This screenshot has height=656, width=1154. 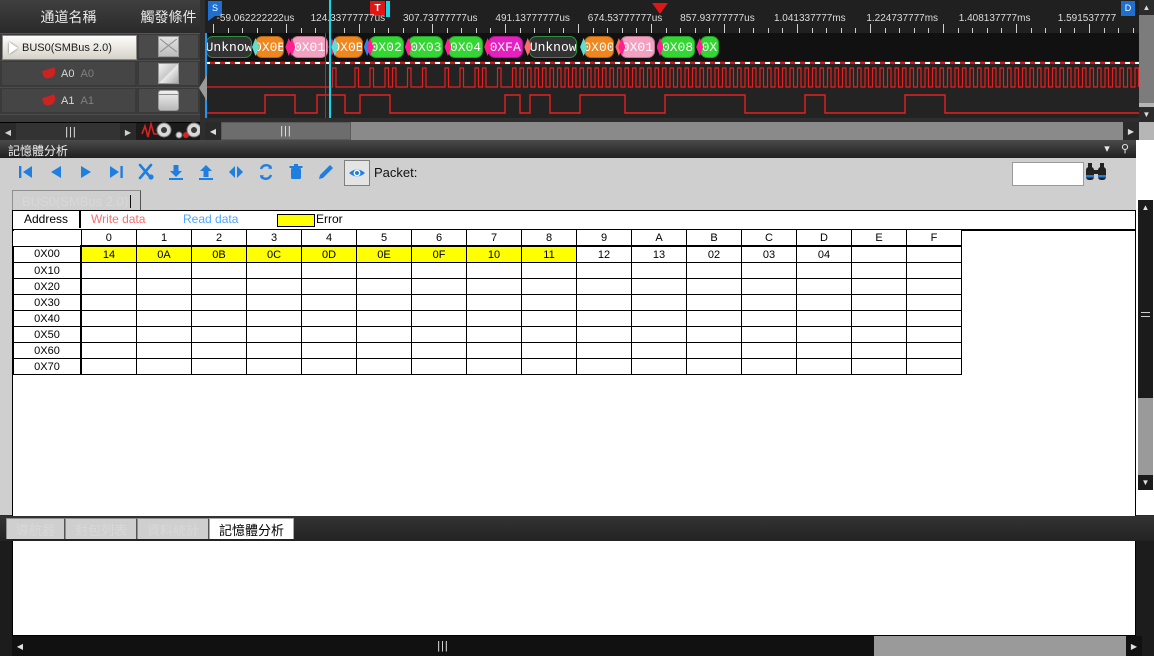 What do you see at coordinates (203, 88) in the screenshot?
I see `panel-collapse-handle` at bounding box center [203, 88].